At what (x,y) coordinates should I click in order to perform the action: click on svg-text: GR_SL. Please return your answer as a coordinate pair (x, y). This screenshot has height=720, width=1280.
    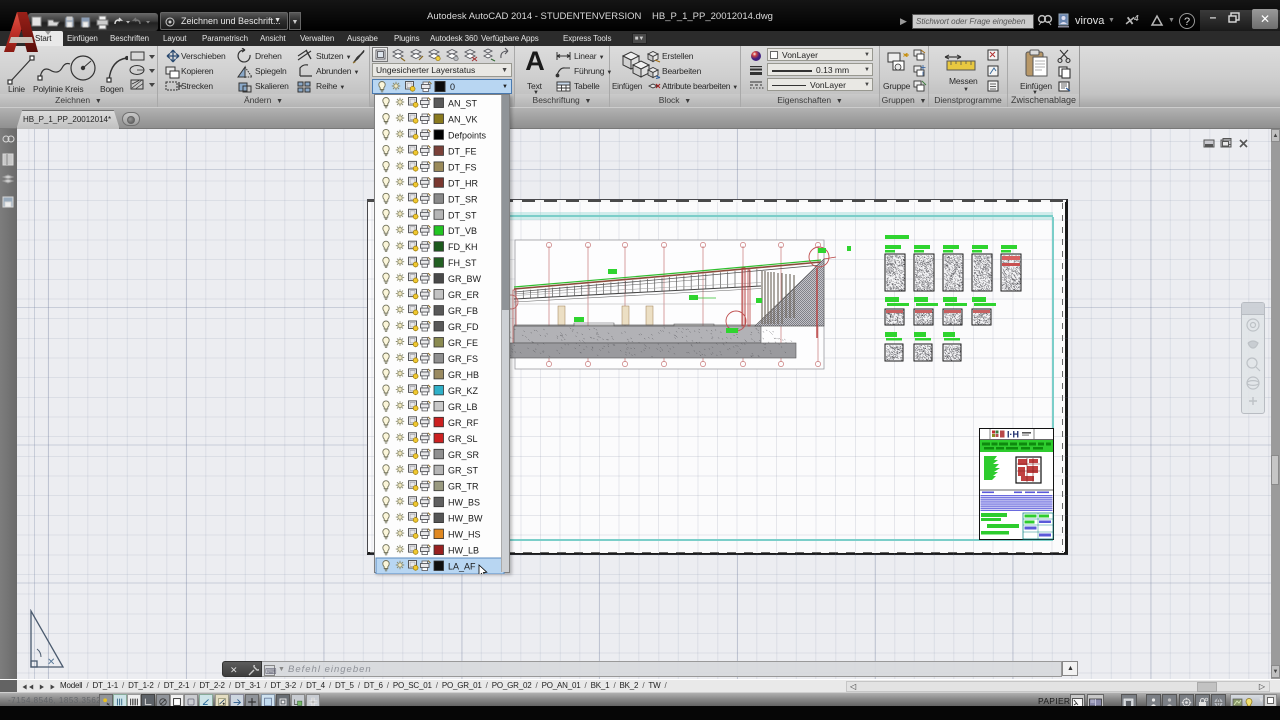
    Looking at the image, I should click on (463, 439).